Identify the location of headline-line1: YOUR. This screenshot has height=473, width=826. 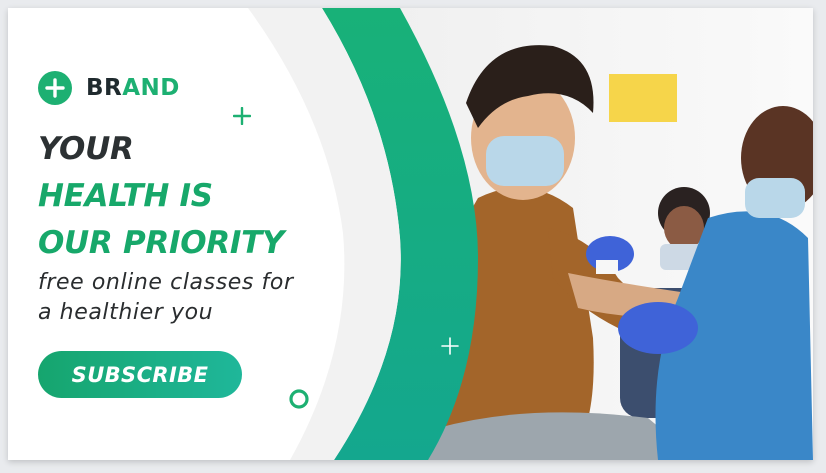
(86, 149).